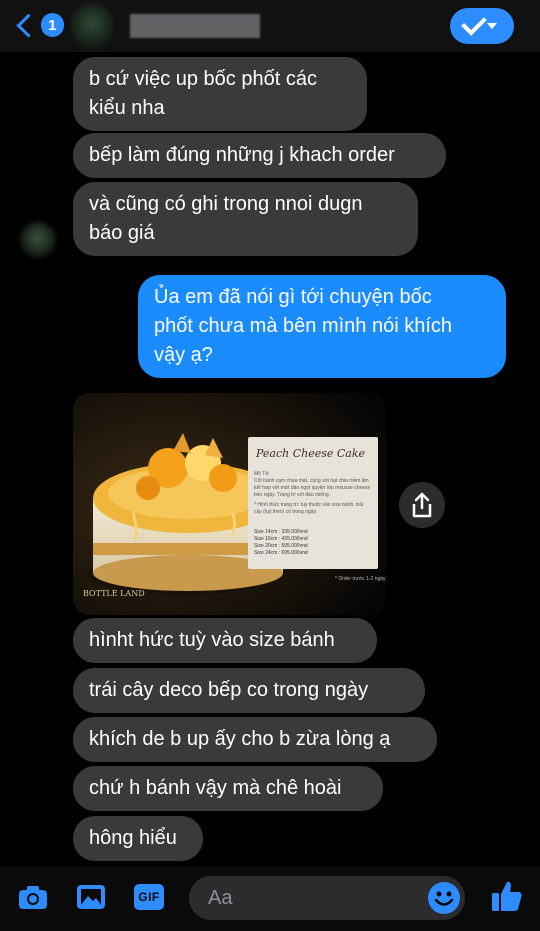  I want to click on unread-badge: 1, so click(52, 25).